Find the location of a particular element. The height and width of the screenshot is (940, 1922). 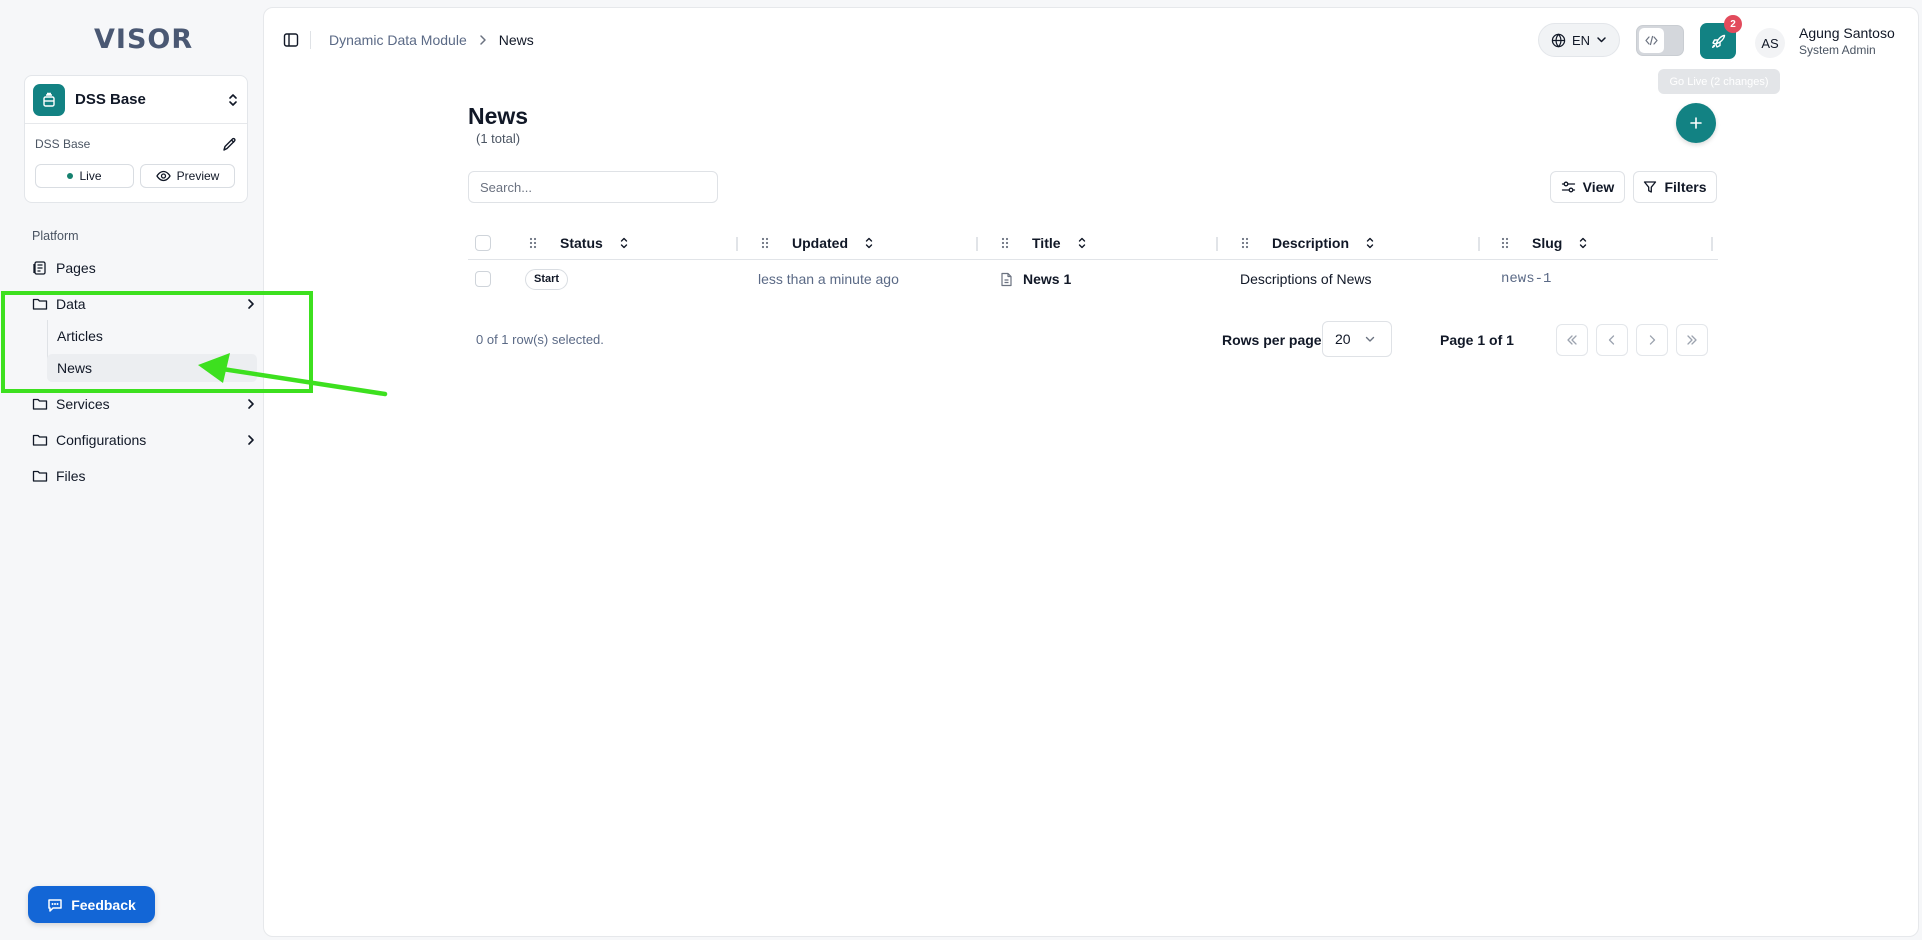

sidebar-item-pages: Pages is located at coordinates (144, 268).